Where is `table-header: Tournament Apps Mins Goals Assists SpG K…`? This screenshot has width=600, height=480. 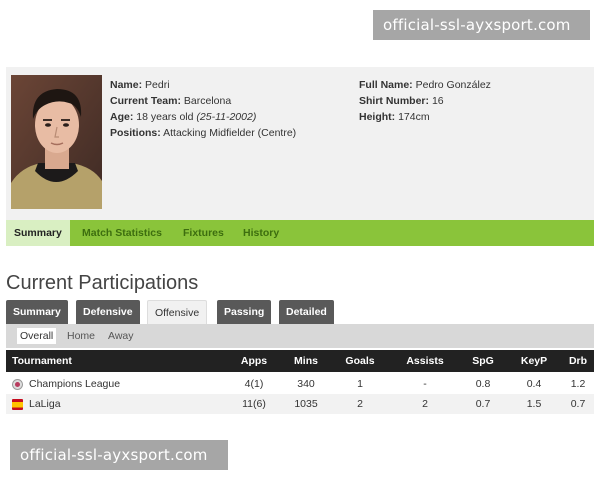 table-header: Tournament Apps Mins Goals Assists SpG K… is located at coordinates (300, 361).